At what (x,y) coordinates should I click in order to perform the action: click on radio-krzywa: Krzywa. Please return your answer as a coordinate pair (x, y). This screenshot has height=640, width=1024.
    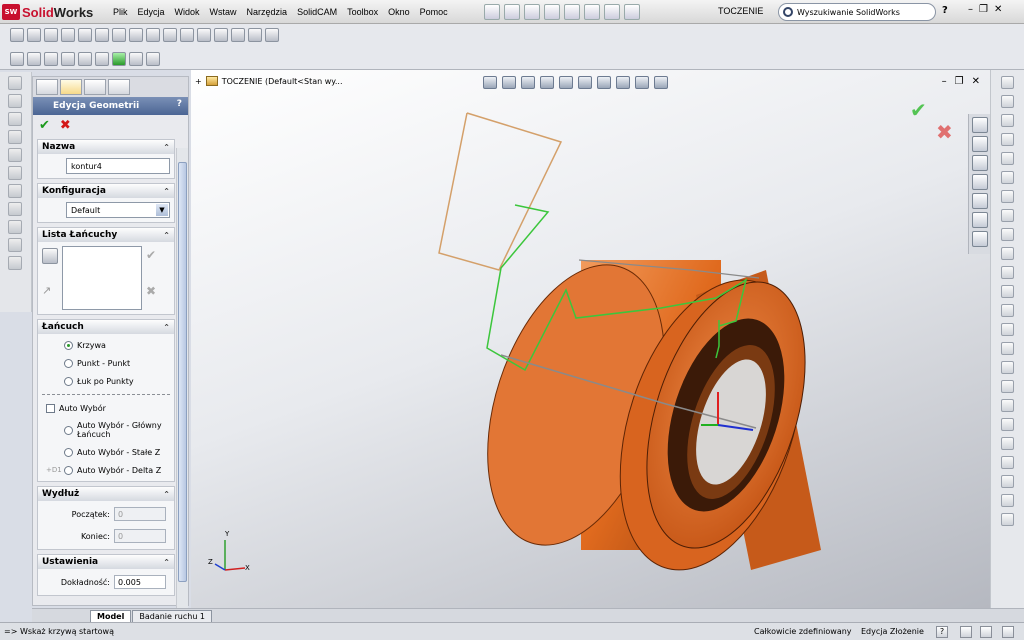
    Looking at the image, I should click on (106, 345).